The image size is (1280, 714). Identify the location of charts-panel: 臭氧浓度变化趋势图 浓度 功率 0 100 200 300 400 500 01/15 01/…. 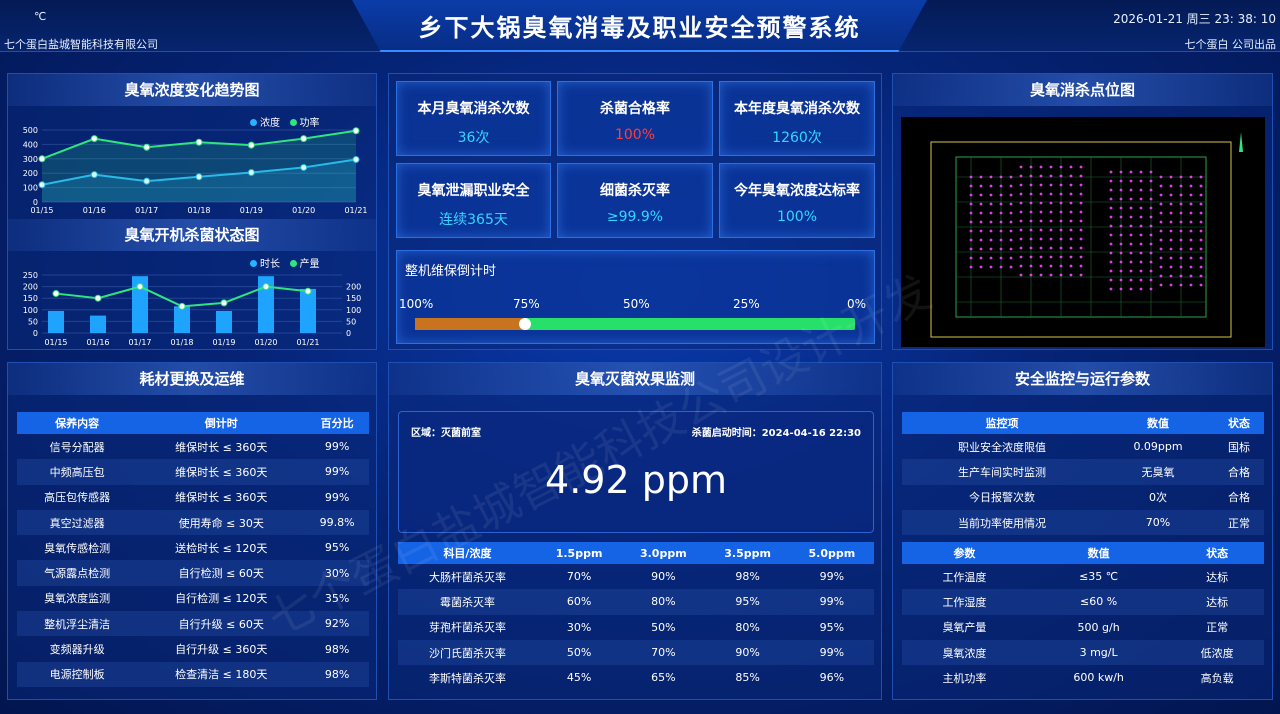
(192, 211).